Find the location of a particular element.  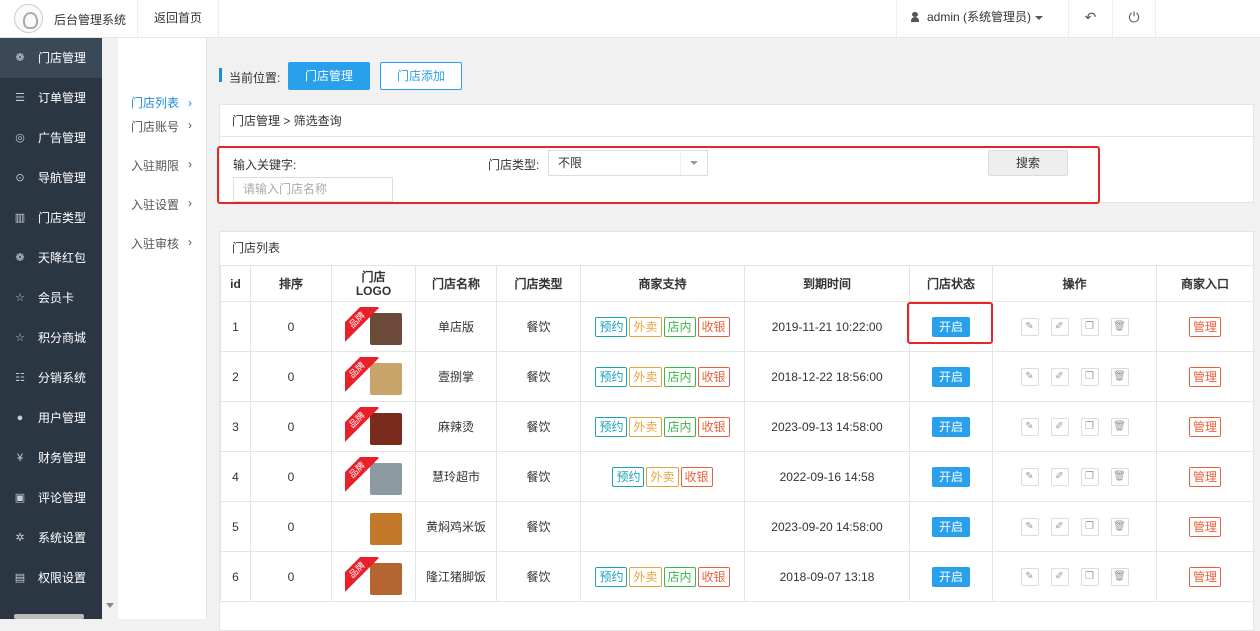

sidebar-item-0: ❁ 门店管理 is located at coordinates (51, 58).